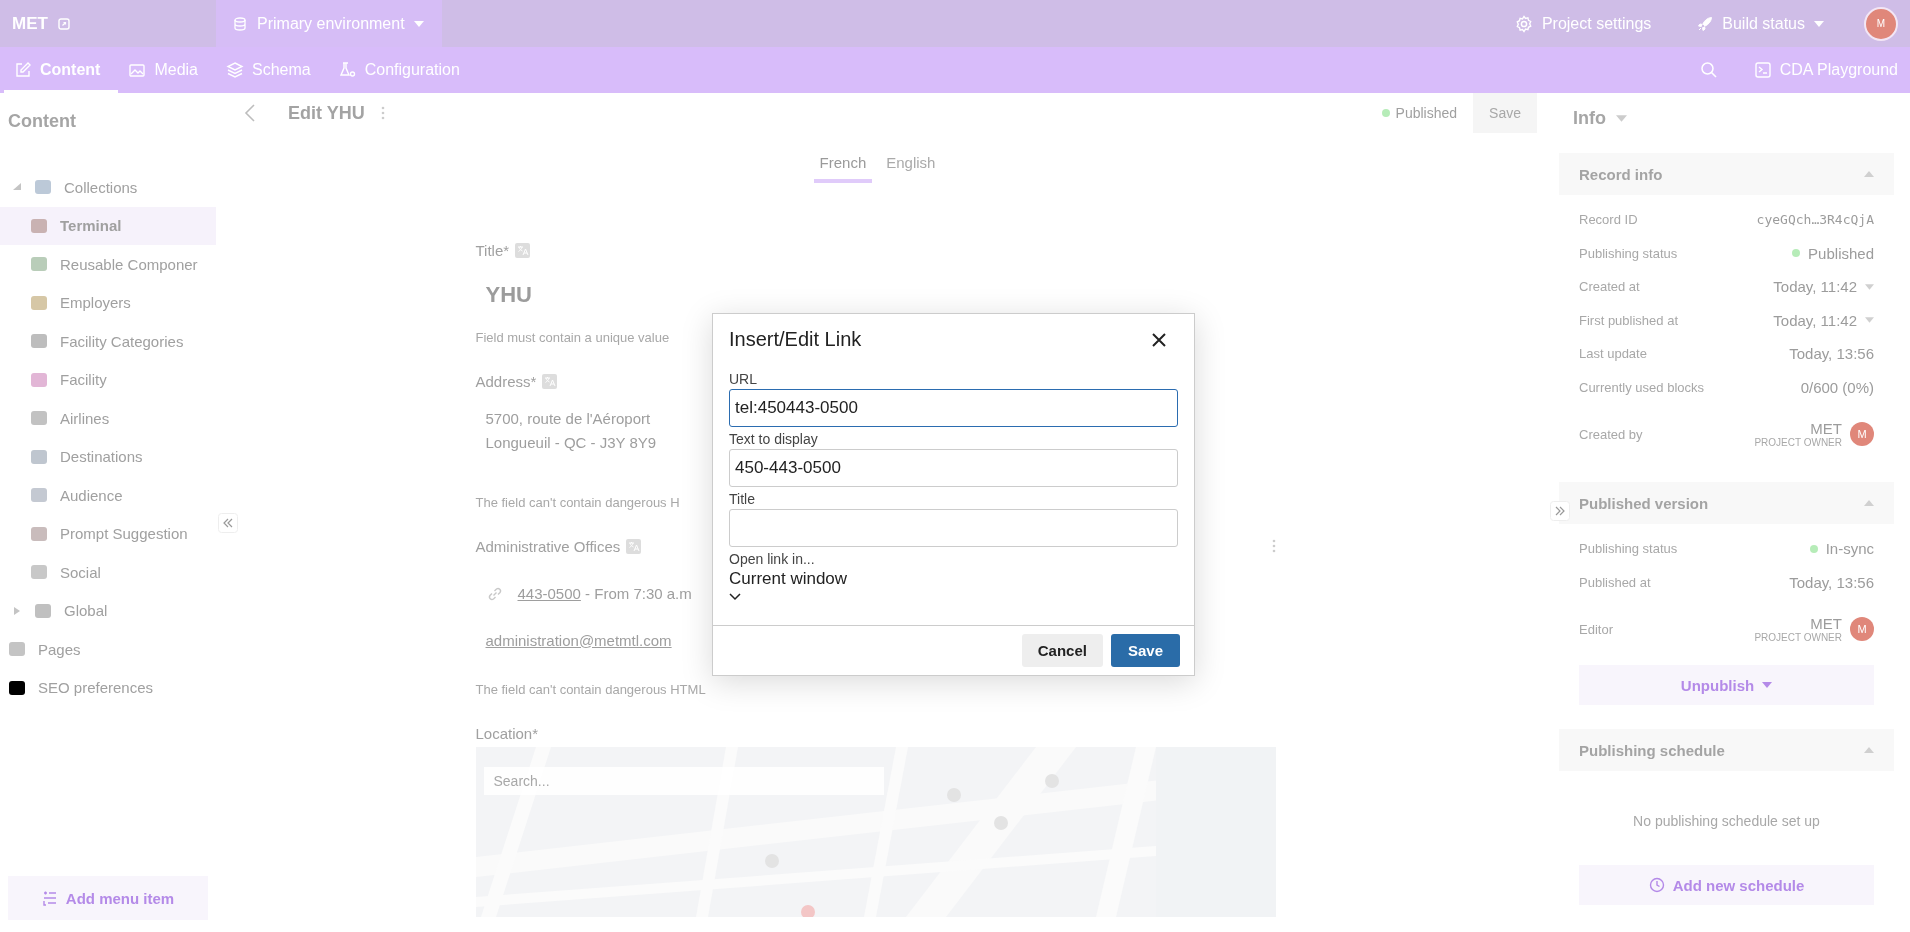 This screenshot has width=1910, height=932. Describe the element at coordinates (1385, 113) in the screenshot. I see `status-dot` at that location.